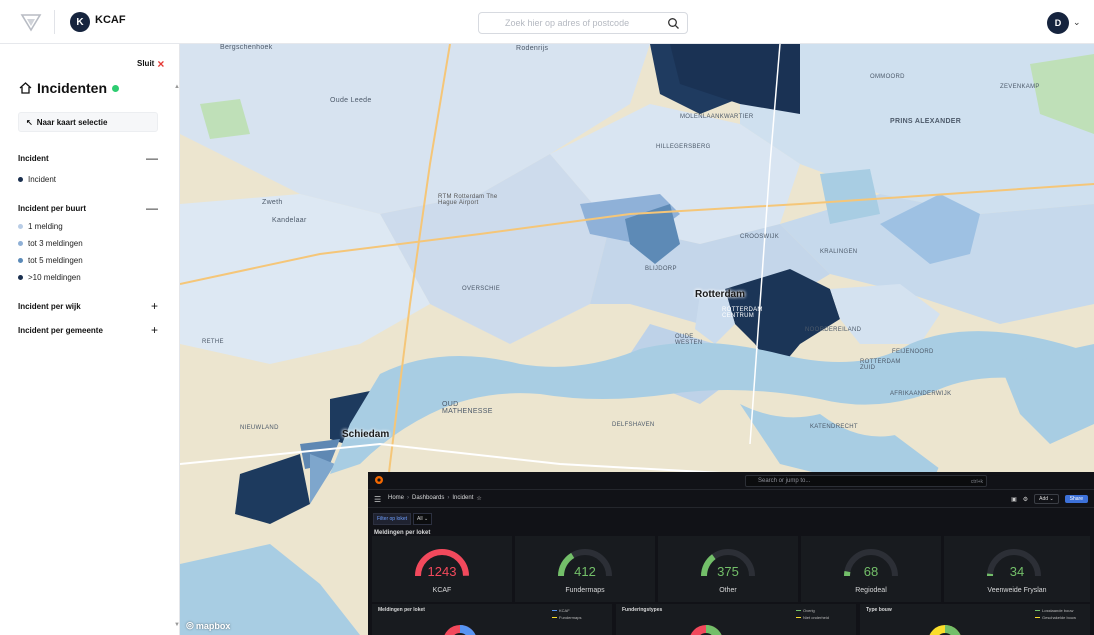 This screenshot has width=1094, height=635. Describe the element at coordinates (728, 569) in the screenshot. I see `gauge-panel-other: 375 Other` at that location.